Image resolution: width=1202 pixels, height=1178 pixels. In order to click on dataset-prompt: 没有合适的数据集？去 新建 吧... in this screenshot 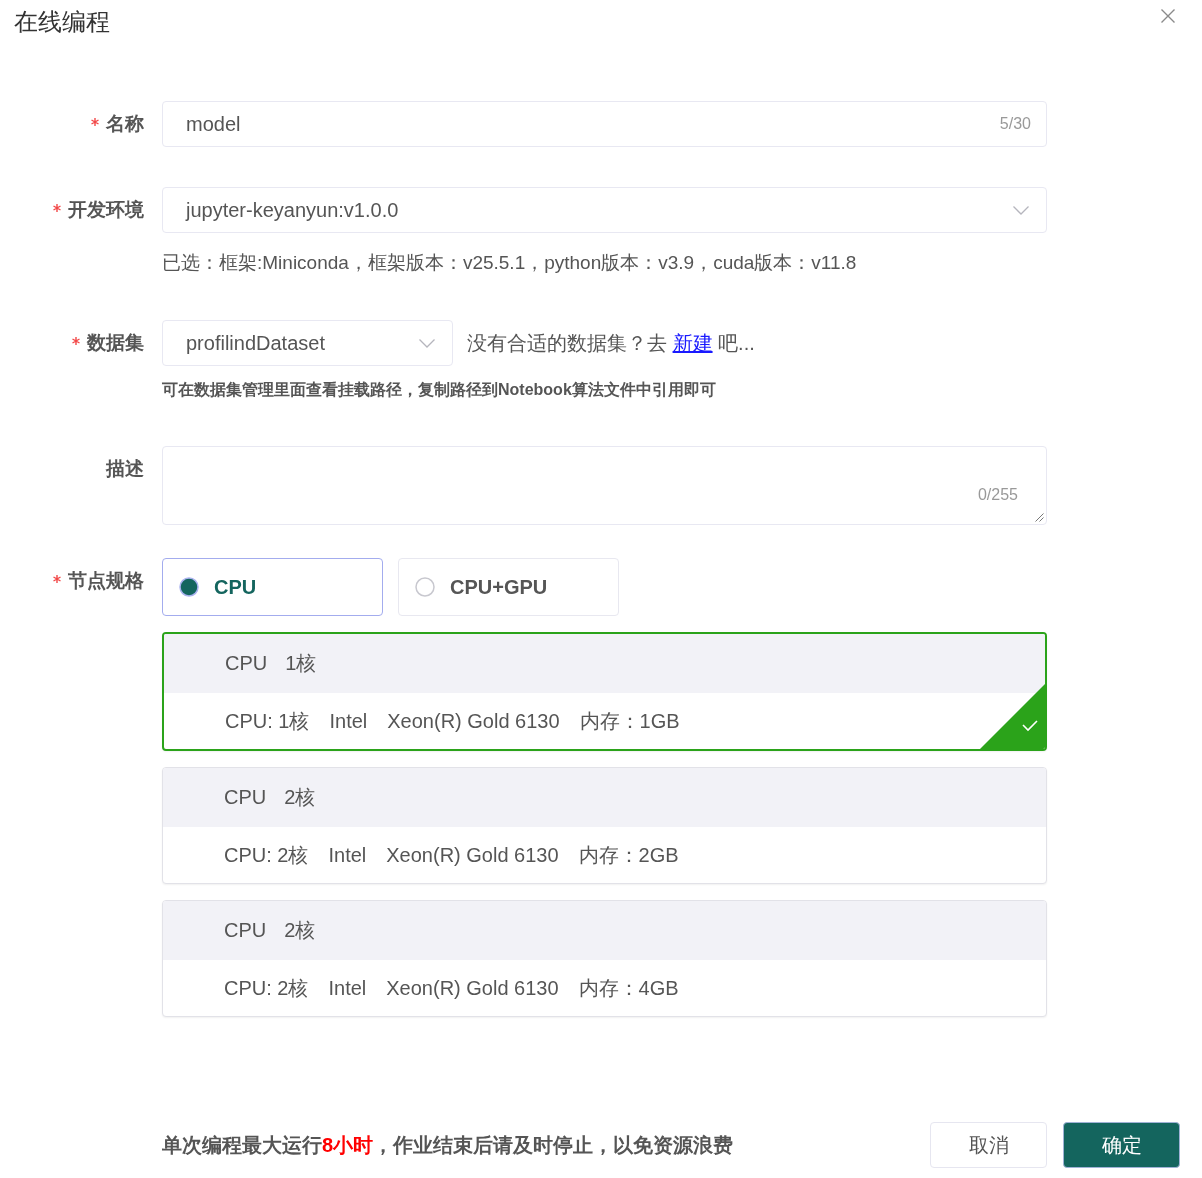, I will do `click(611, 343)`.